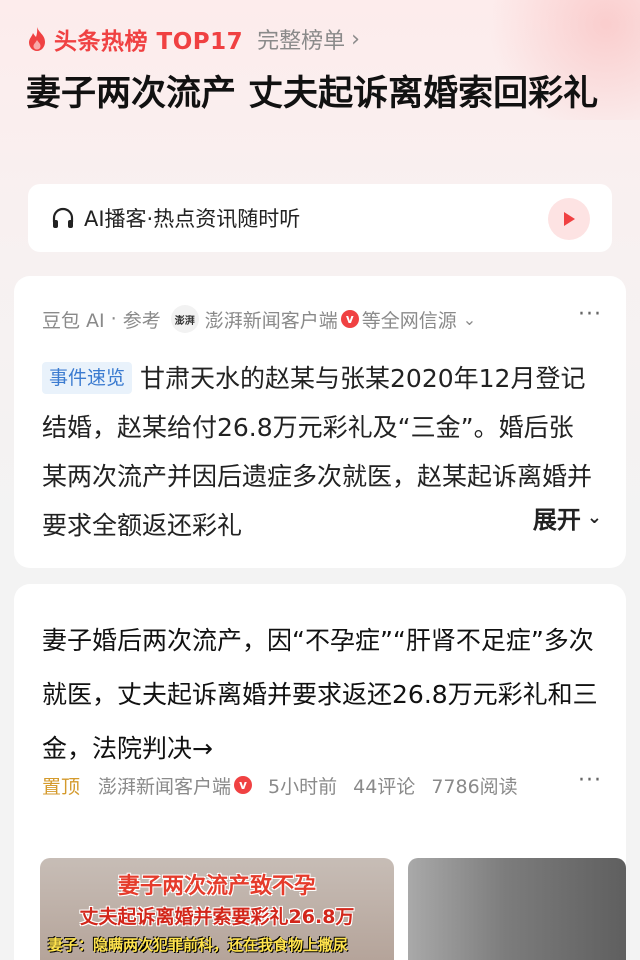  Describe the element at coordinates (63, 217) in the screenshot. I see `headphones-icon` at that location.